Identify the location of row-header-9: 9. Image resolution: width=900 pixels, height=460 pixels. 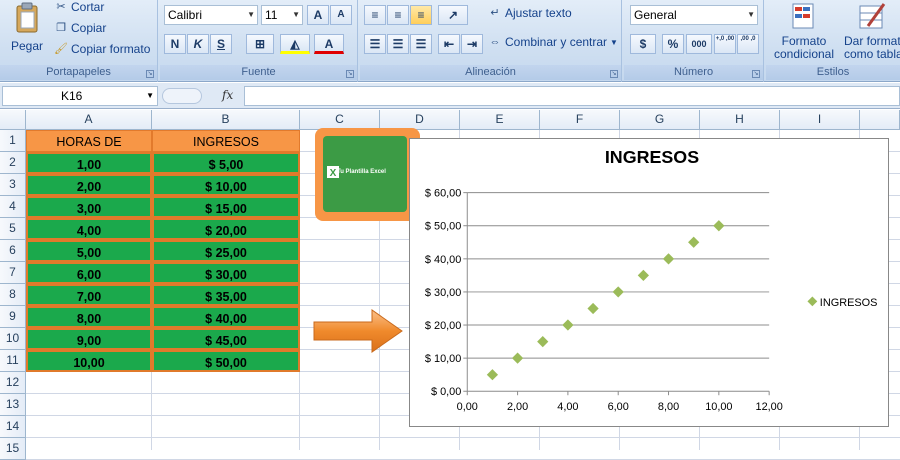
(13, 317).